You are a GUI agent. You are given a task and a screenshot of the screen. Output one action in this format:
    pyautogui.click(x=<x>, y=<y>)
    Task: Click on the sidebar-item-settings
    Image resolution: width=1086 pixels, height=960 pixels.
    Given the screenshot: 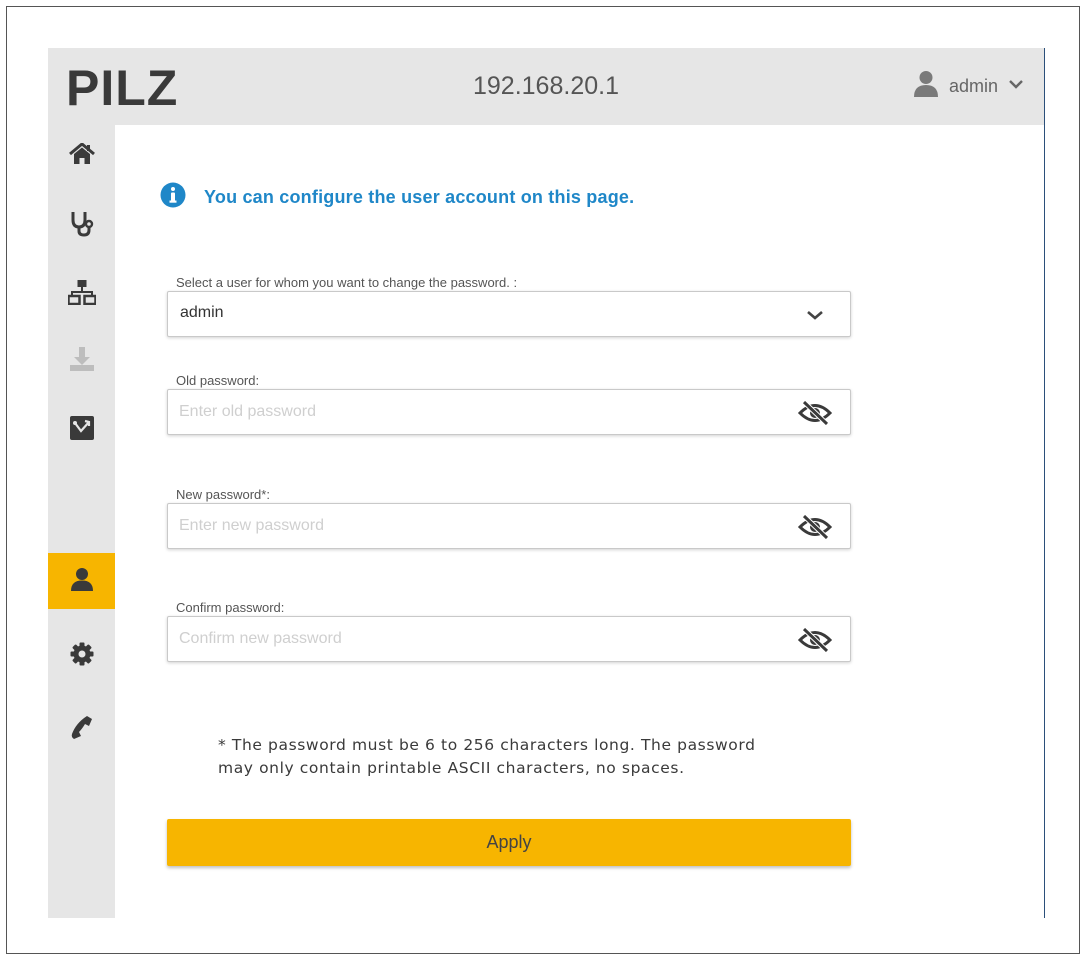 What is the action you would take?
    pyautogui.click(x=81, y=656)
    